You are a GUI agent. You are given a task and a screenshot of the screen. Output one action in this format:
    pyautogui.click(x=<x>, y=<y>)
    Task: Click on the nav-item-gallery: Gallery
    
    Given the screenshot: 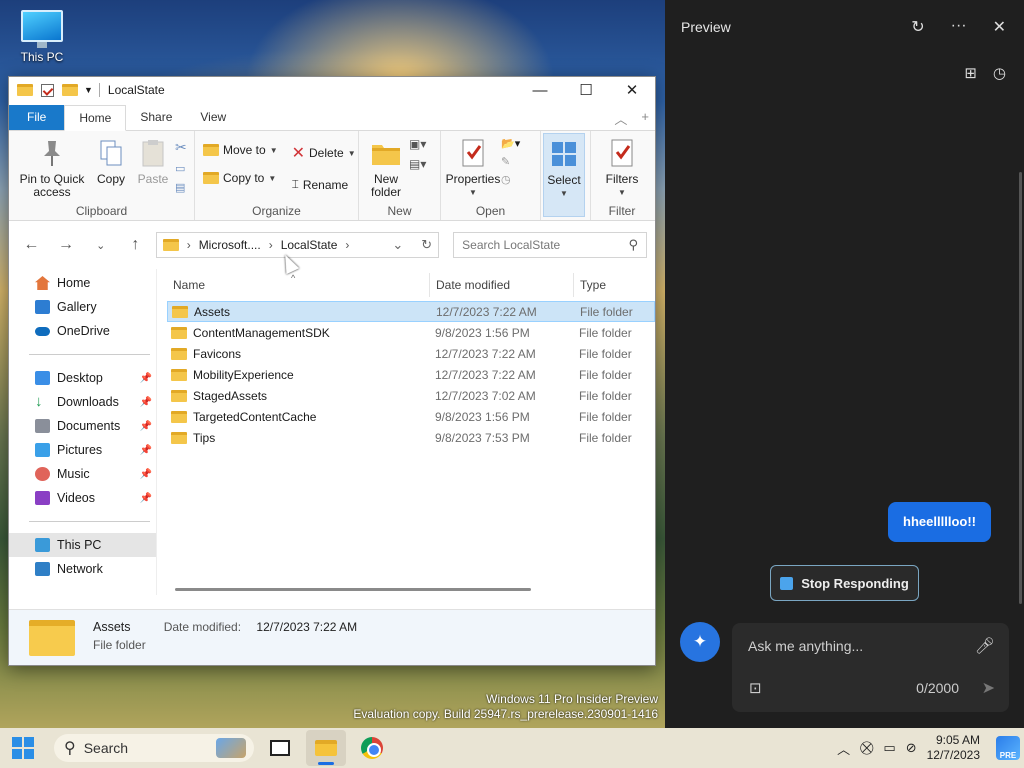 What is the action you would take?
    pyautogui.click(x=82, y=307)
    